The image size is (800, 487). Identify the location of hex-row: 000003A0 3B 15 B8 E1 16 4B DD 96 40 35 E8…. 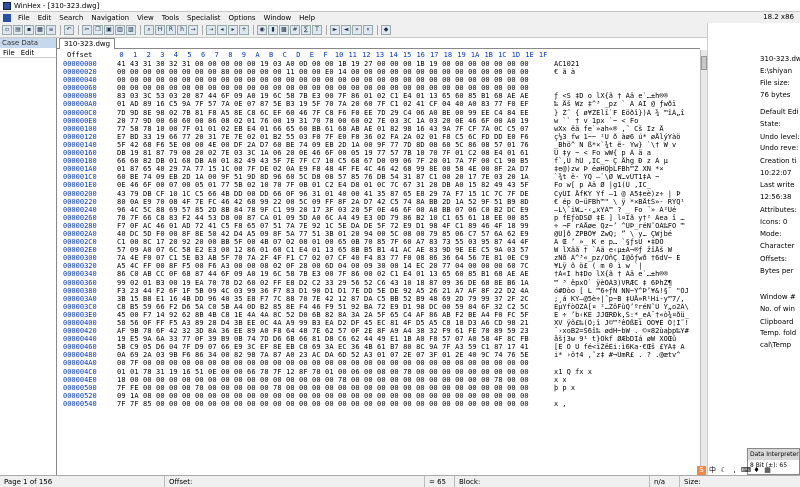
(378, 299).